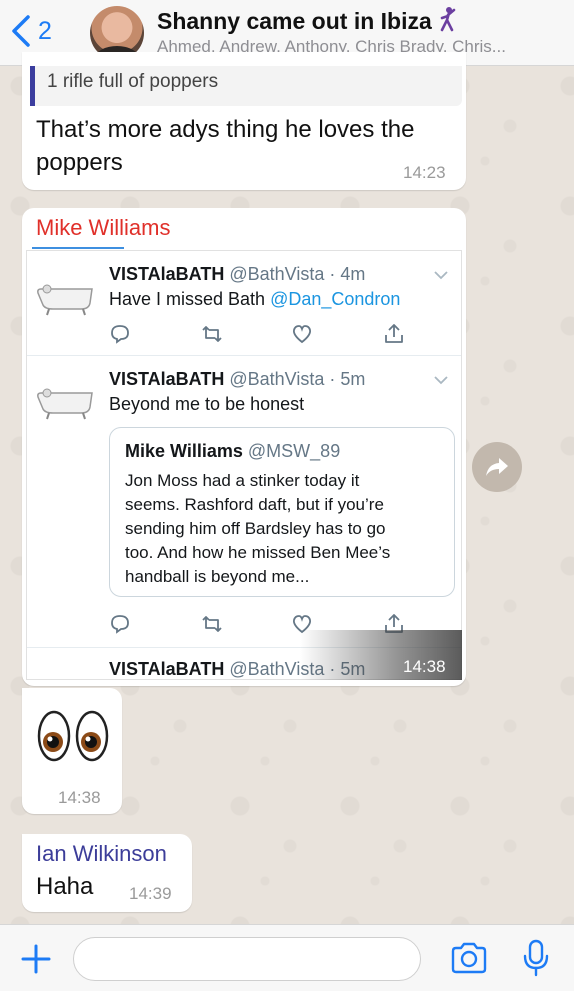  What do you see at coordinates (79, 162) in the screenshot?
I see `message-text-line: poppers` at bounding box center [79, 162].